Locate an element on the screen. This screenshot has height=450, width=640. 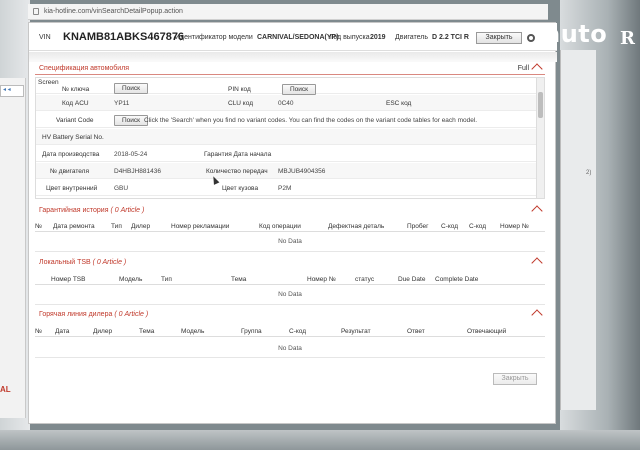
vin-value: KNAMB81ABKS467876 is located at coordinates (124, 37).